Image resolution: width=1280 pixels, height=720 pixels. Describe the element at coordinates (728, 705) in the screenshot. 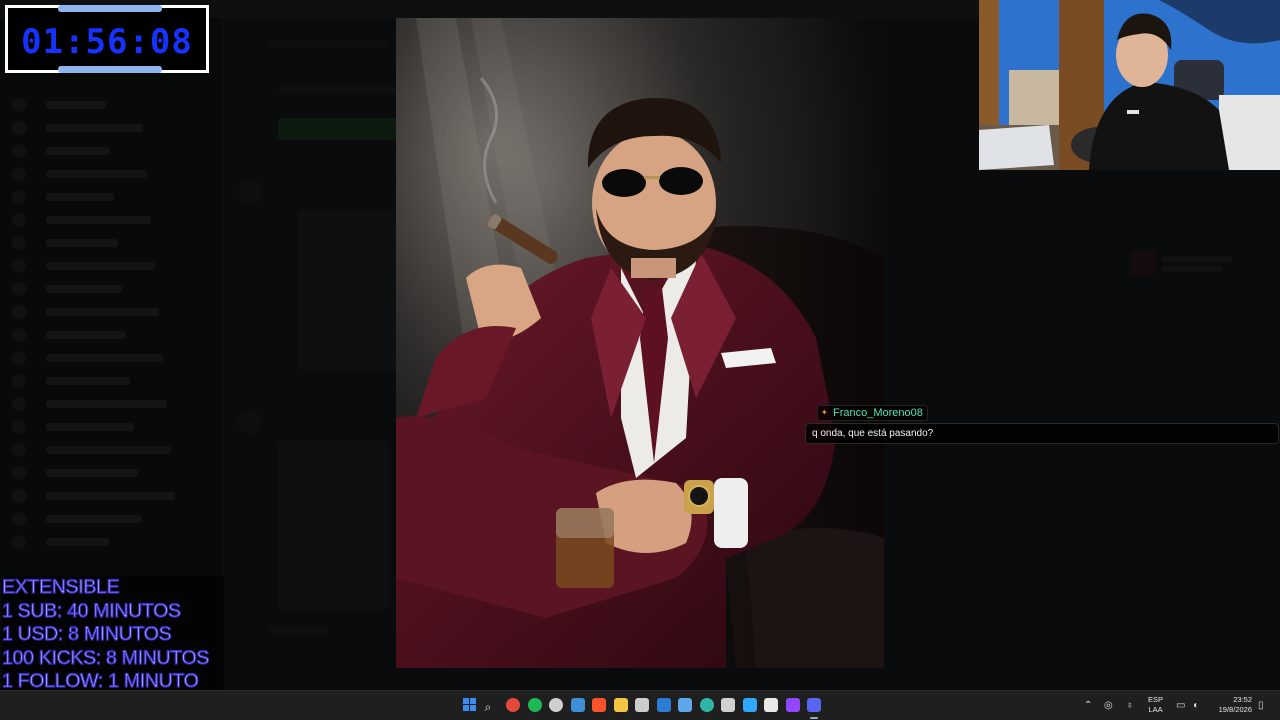

I see `calculator-icon` at that location.